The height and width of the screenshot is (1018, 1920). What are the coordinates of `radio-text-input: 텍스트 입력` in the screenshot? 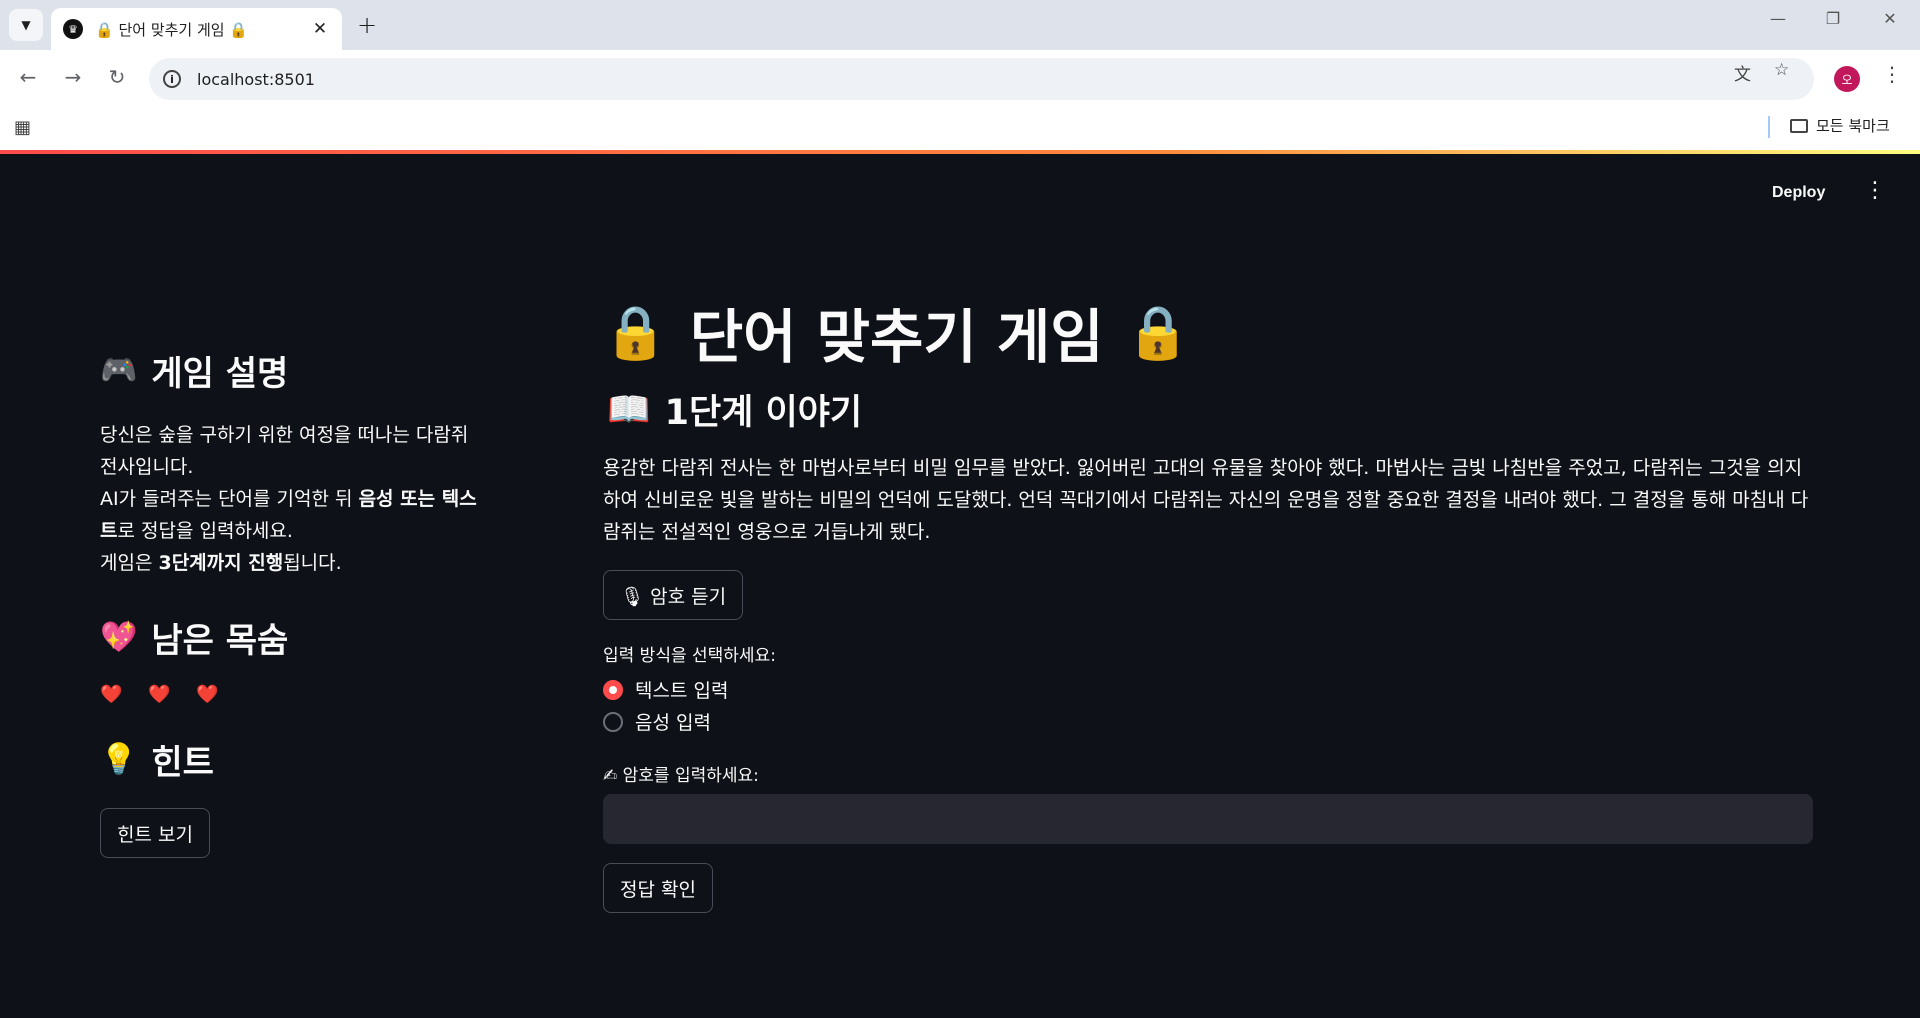 It's located at (665, 689).